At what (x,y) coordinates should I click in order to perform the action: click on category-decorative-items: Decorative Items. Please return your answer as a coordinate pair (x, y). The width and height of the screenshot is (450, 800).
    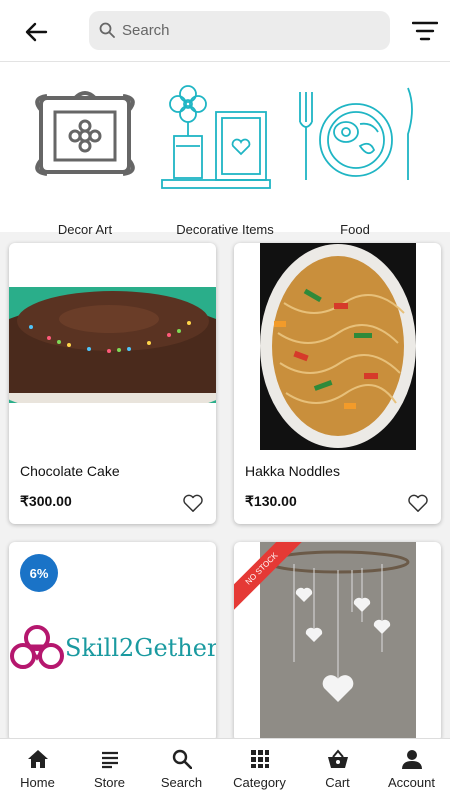
    Looking at the image, I should click on (225, 158).